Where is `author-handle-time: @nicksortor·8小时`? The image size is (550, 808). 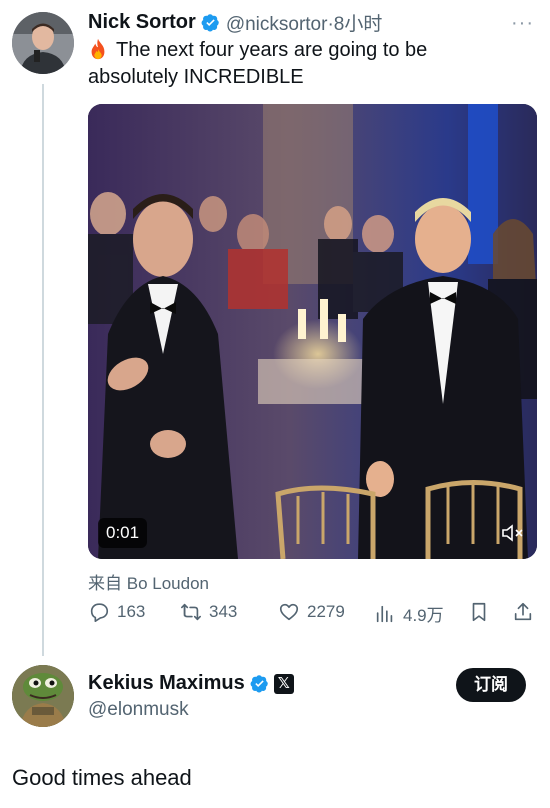
author-handle-time: @nicksortor·8小时 is located at coordinates (304, 22).